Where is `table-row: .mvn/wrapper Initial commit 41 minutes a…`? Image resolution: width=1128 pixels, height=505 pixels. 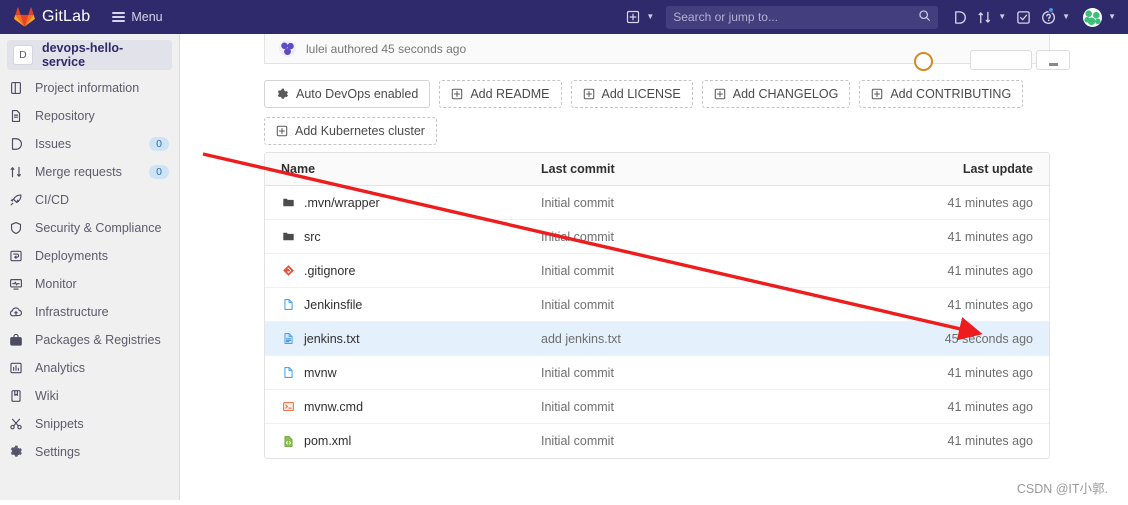
table-row: .mvn/wrapper Initial commit 41 minutes a… is located at coordinates (657, 203).